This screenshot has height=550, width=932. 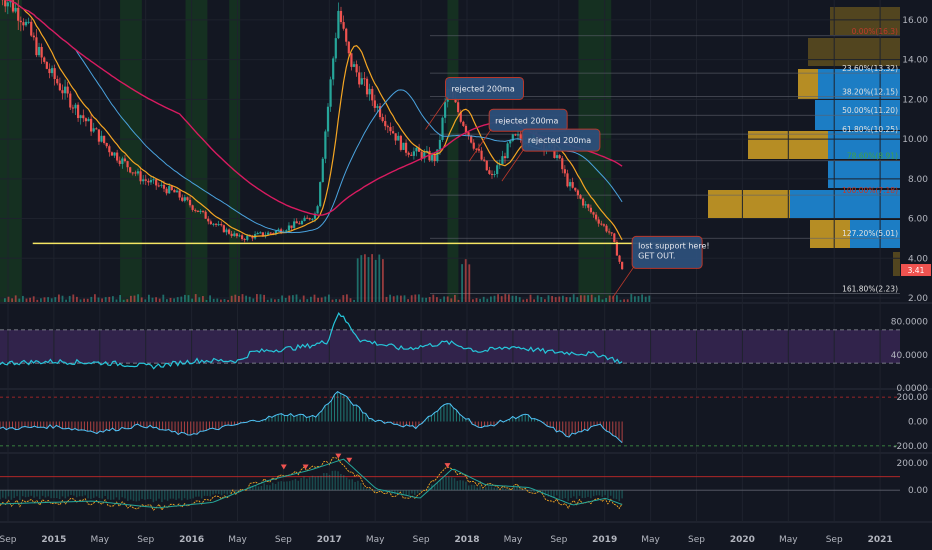 What do you see at coordinates (875, 31) in the screenshot?
I see `fib-level-label: 0.00%(16.3)` at bounding box center [875, 31].